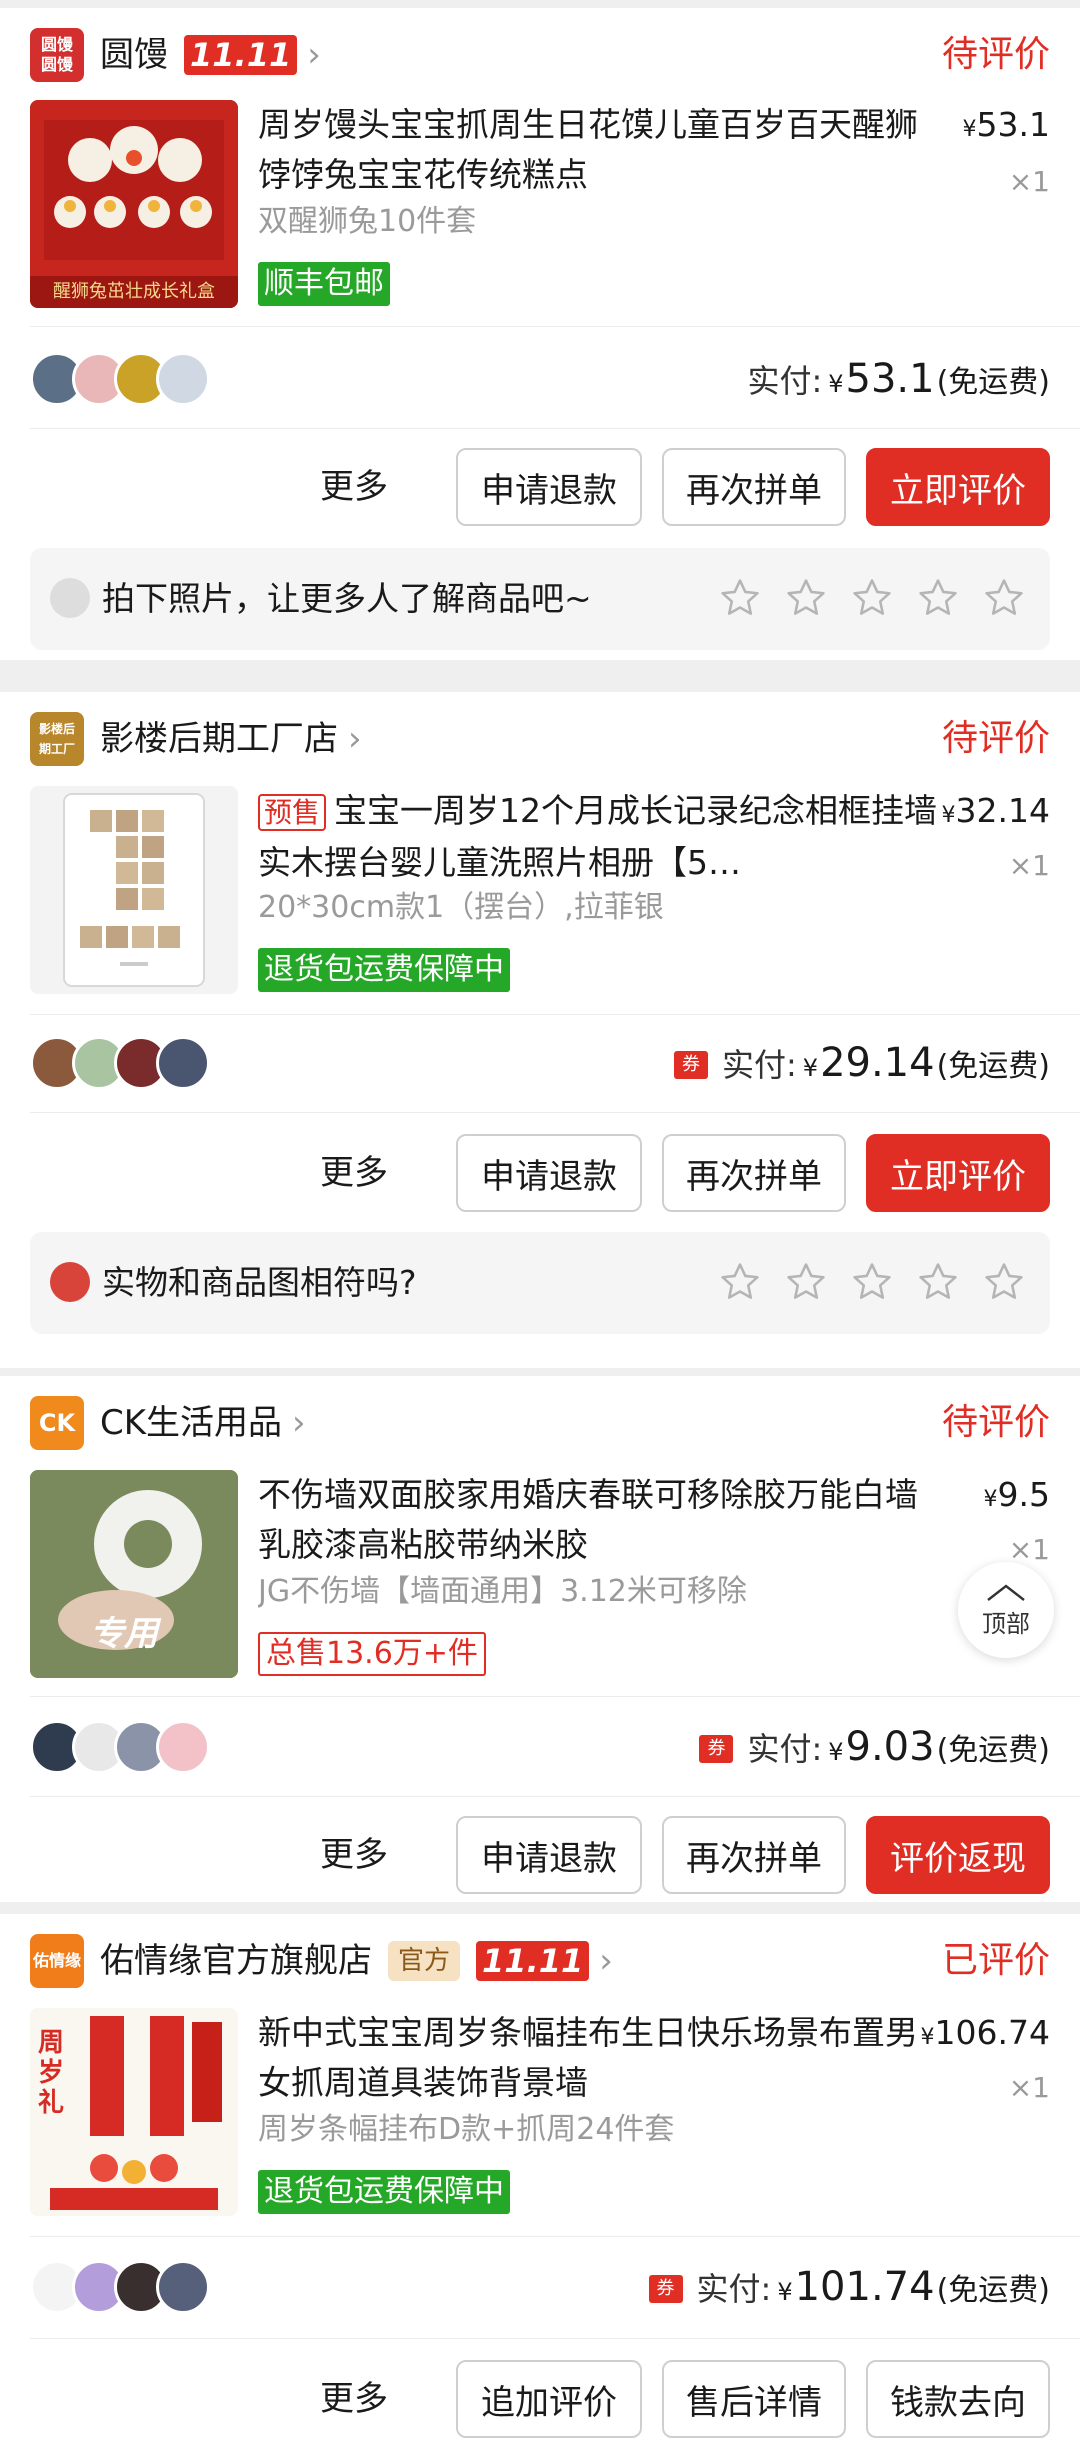  Describe the element at coordinates (57, 1423) in the screenshot. I see `shop-logo: CK` at that location.